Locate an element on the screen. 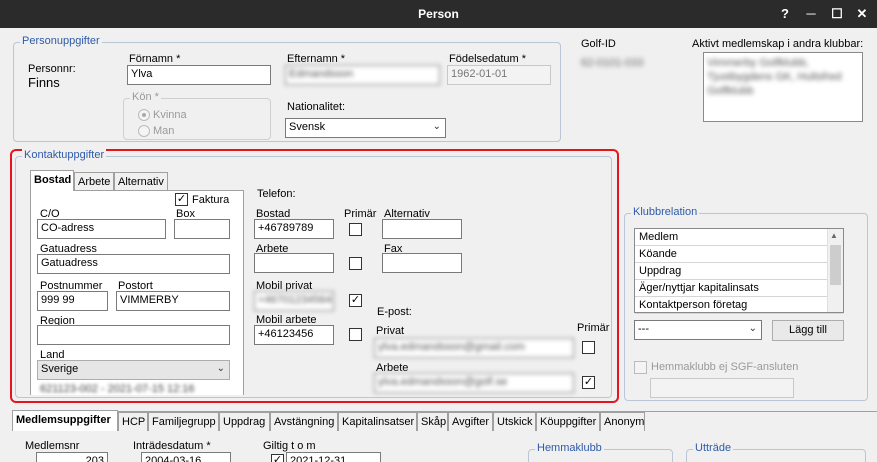  efternamn-input: Edmandsson is located at coordinates (362, 75).